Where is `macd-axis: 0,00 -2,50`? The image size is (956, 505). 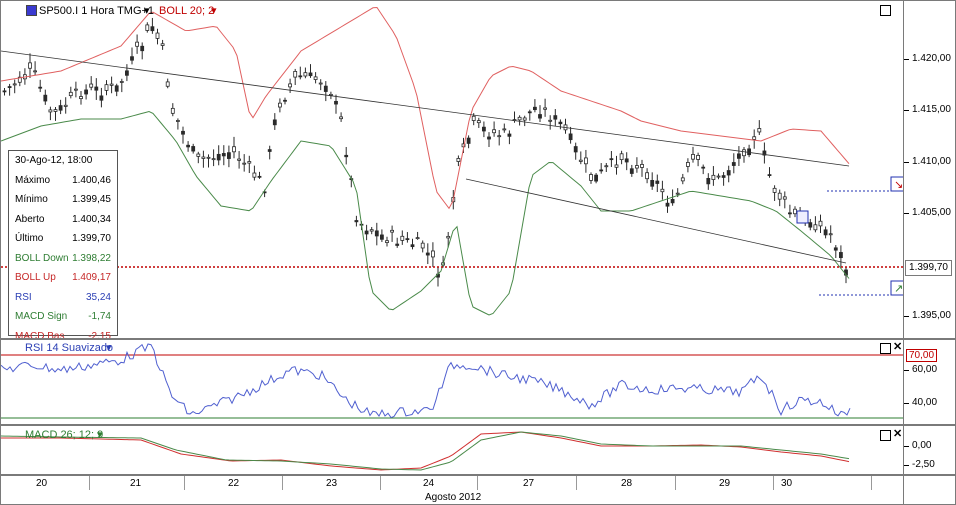
macd-axis: 0,00 -2,50 is located at coordinates (929, 450).